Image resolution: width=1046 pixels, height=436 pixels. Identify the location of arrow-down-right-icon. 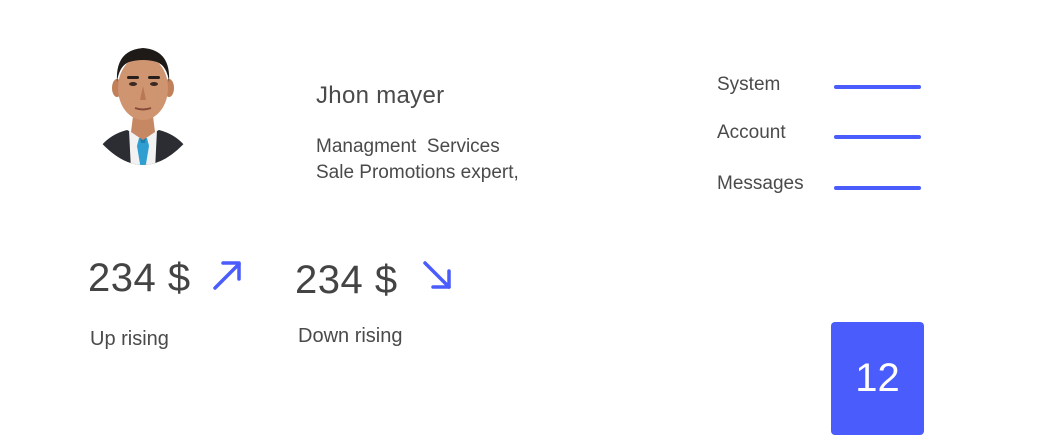
(437, 275).